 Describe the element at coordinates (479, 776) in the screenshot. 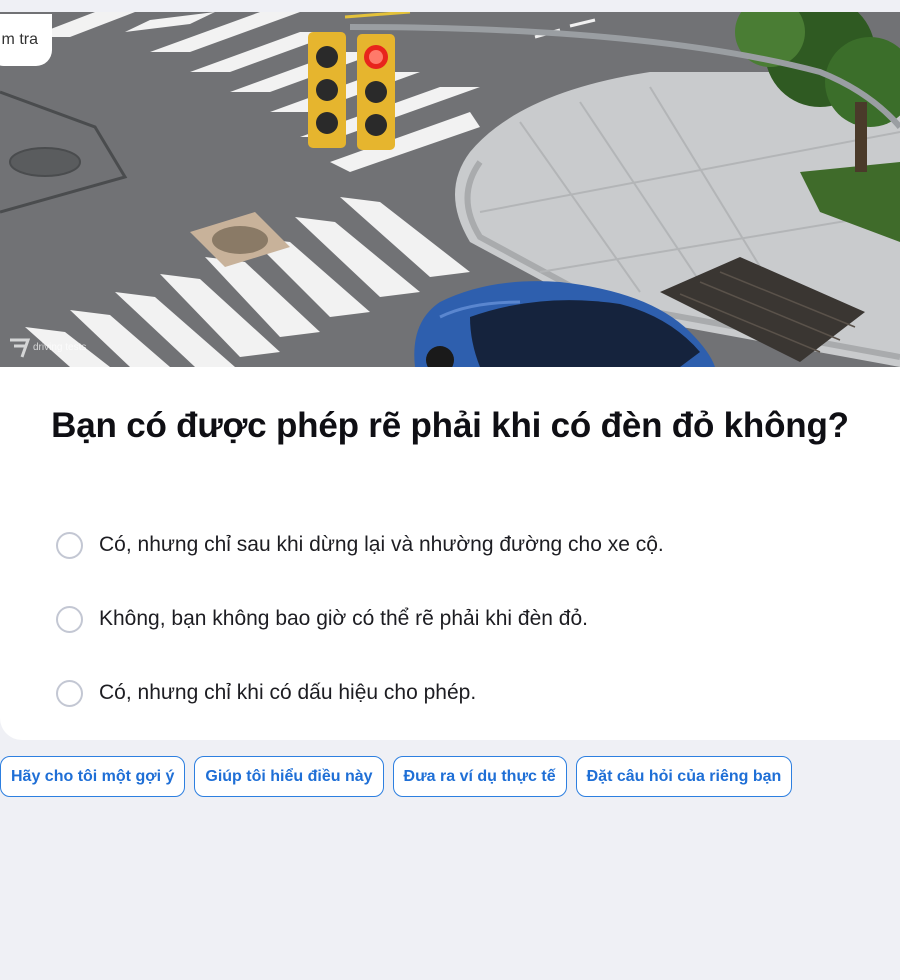

I see `example-chip: Đưa ra ví dụ thực tế` at that location.